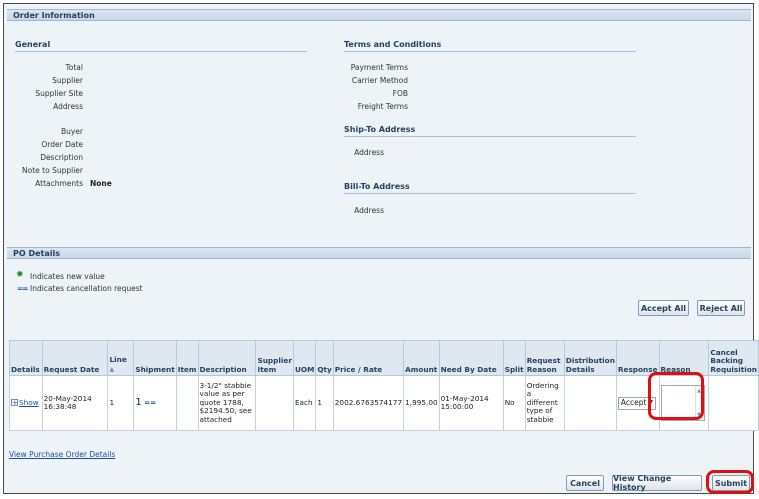  I want to click on note-to-supplier-label: Note to Supplier, so click(52, 170).